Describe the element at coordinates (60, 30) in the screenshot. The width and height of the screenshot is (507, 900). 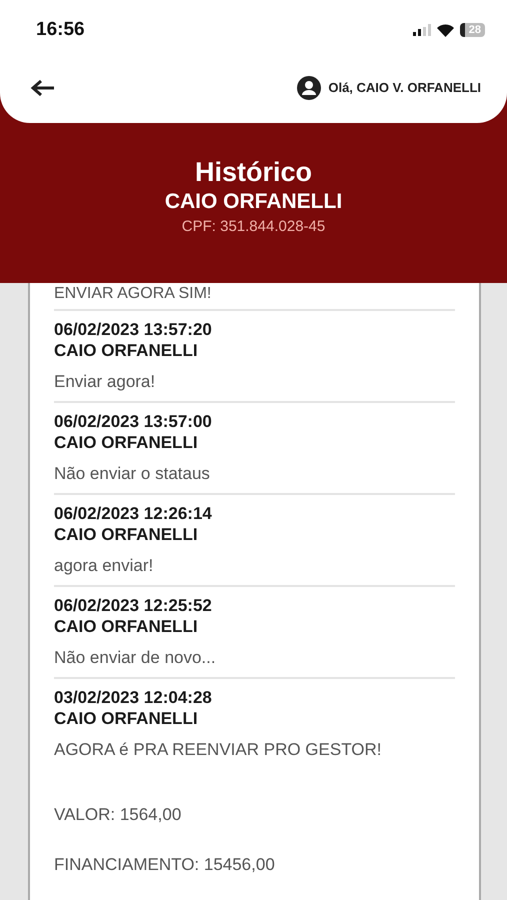
I see `status-time: 16:56` at that location.